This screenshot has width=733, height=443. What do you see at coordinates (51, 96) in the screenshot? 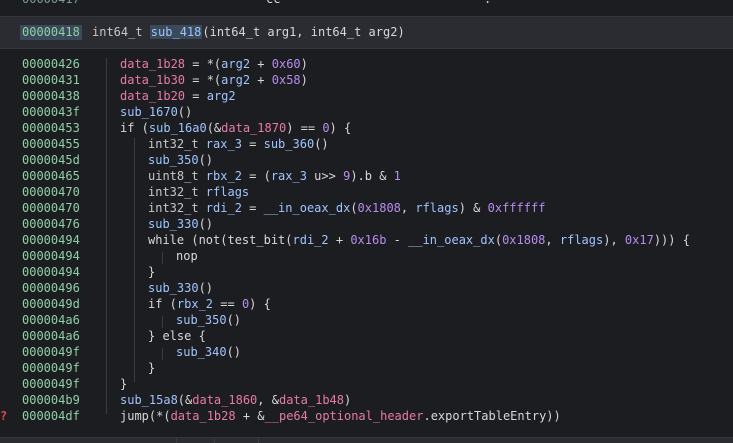
I see `line-address: 00000438` at bounding box center [51, 96].